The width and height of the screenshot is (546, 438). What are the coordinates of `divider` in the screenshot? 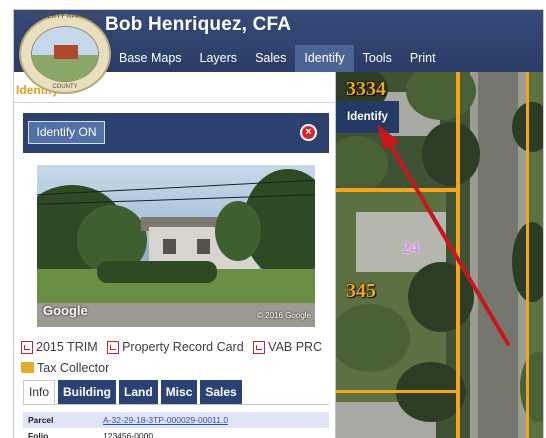 It's located at (175, 102).